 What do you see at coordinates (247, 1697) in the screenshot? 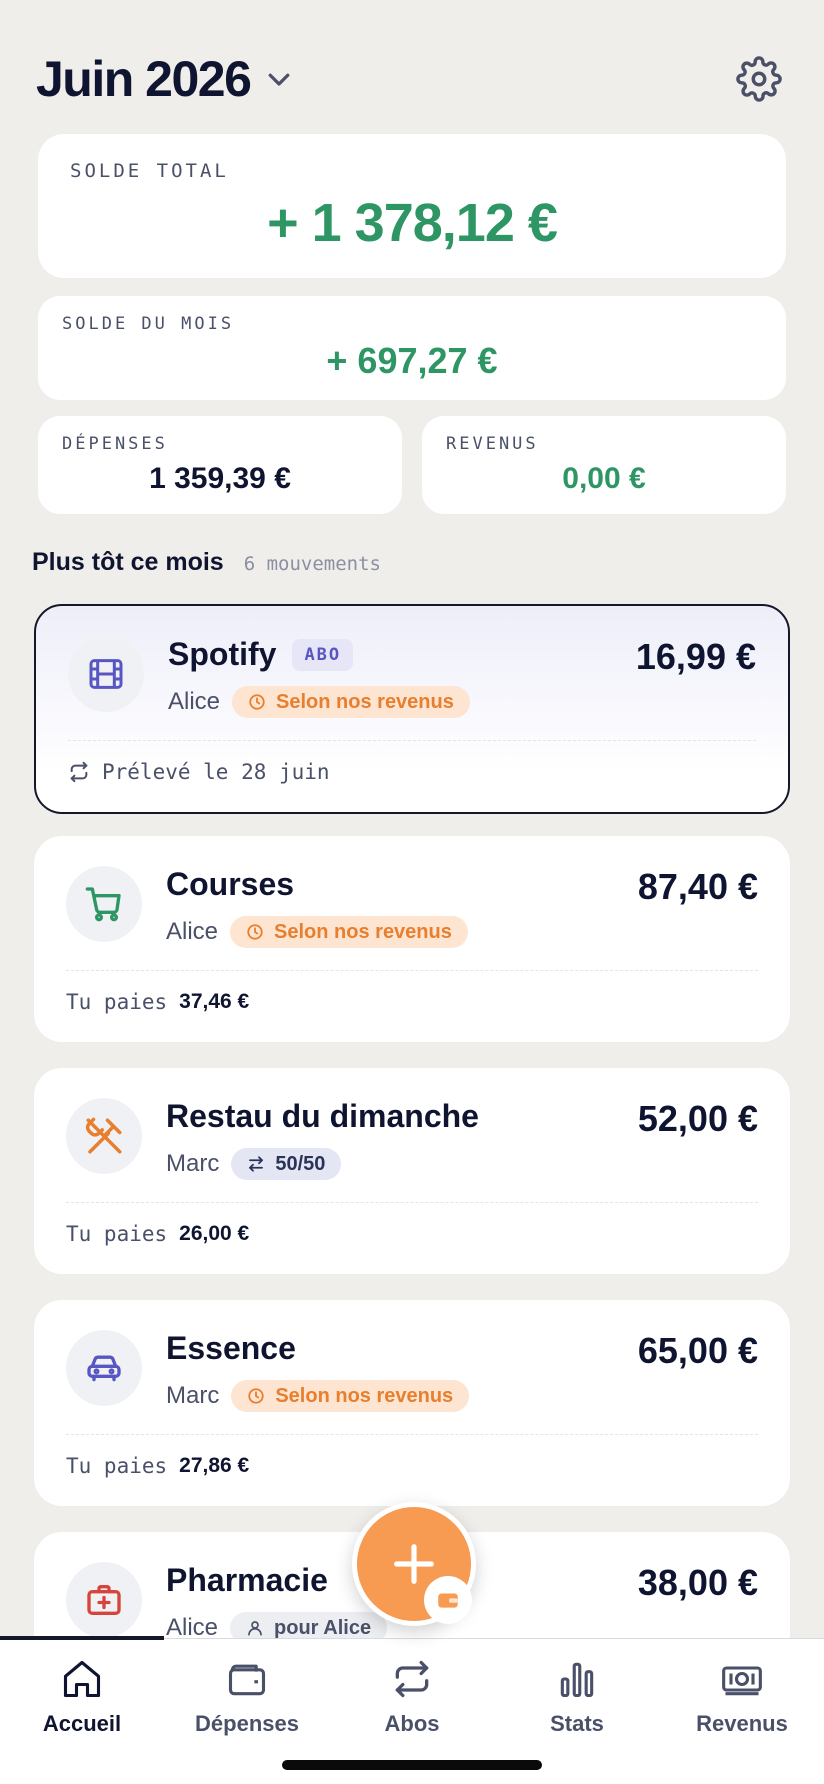
I see `tab-depenses: Dépenses` at bounding box center [247, 1697].